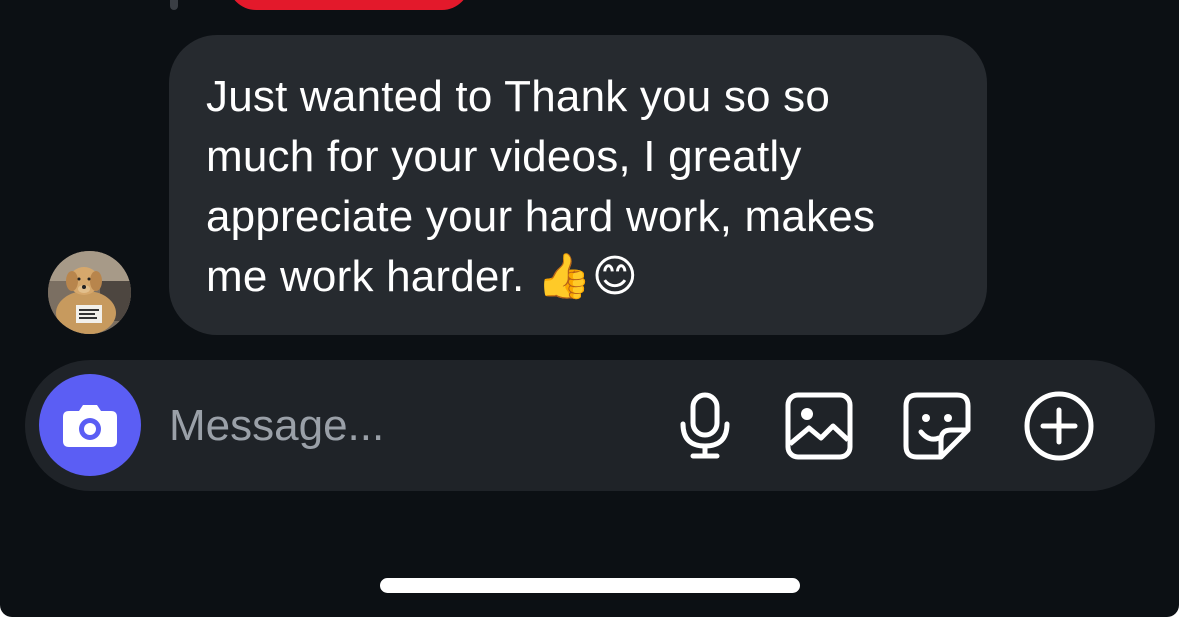 This screenshot has width=1179, height=617. I want to click on message-edge-mark, so click(174, 5).